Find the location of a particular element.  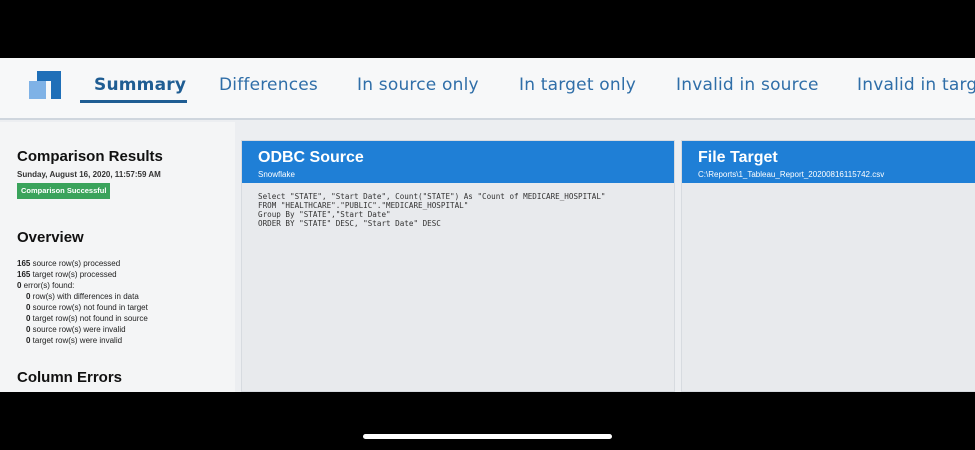

home-indicator is located at coordinates (487, 436).